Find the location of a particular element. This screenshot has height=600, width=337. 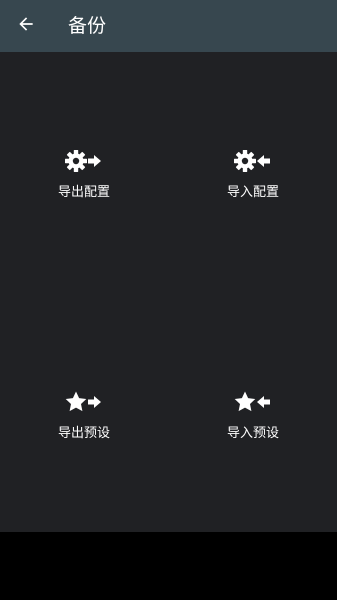

export-config-label: 导出配置 is located at coordinates (83, 192).